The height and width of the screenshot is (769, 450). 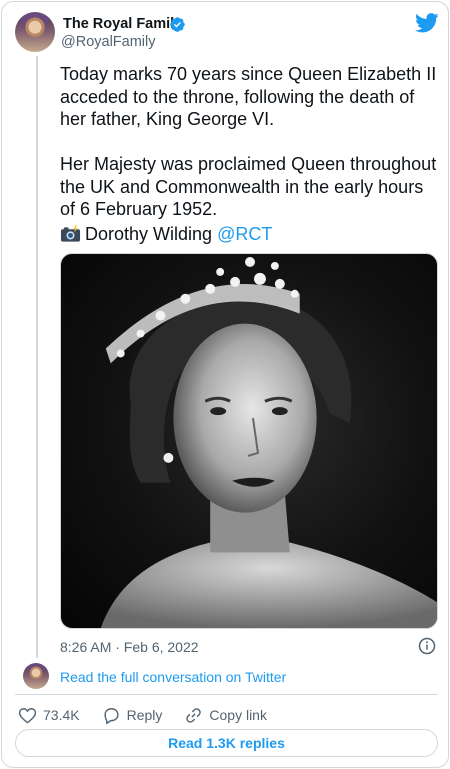 I want to click on author-handle: @RoyalFamily, so click(x=108, y=42).